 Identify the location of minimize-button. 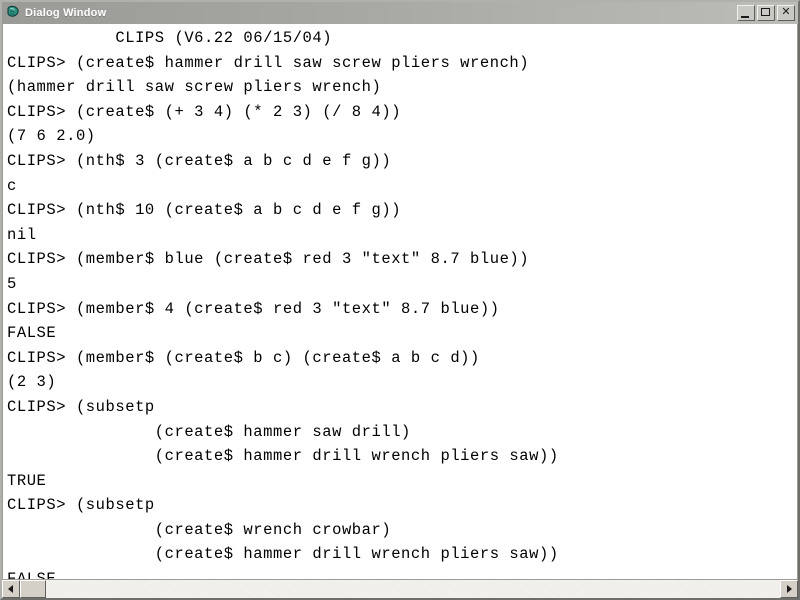
(746, 13).